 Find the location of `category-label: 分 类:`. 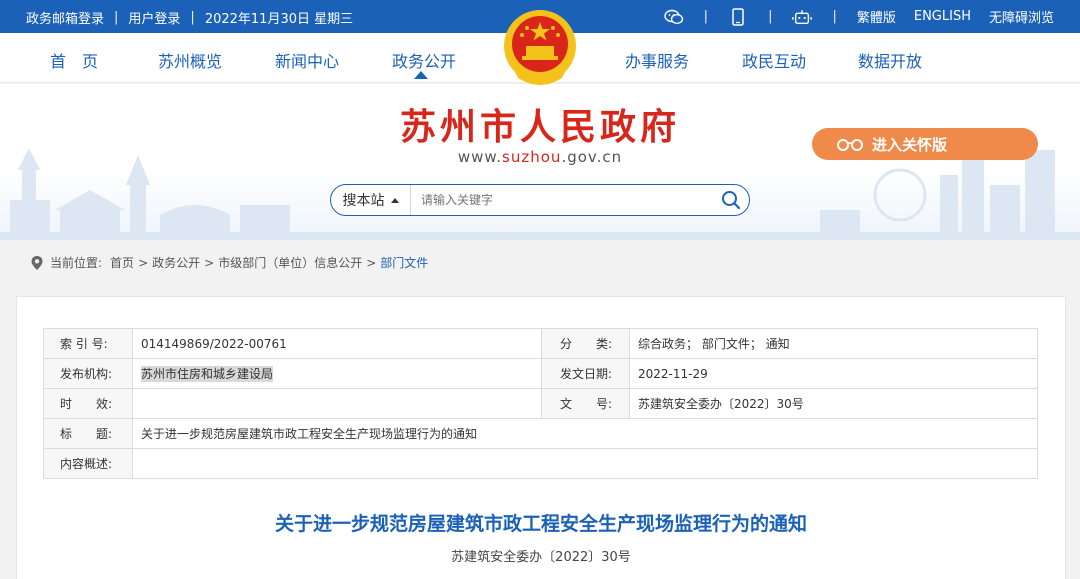

category-label: 分 类: is located at coordinates (585, 343).